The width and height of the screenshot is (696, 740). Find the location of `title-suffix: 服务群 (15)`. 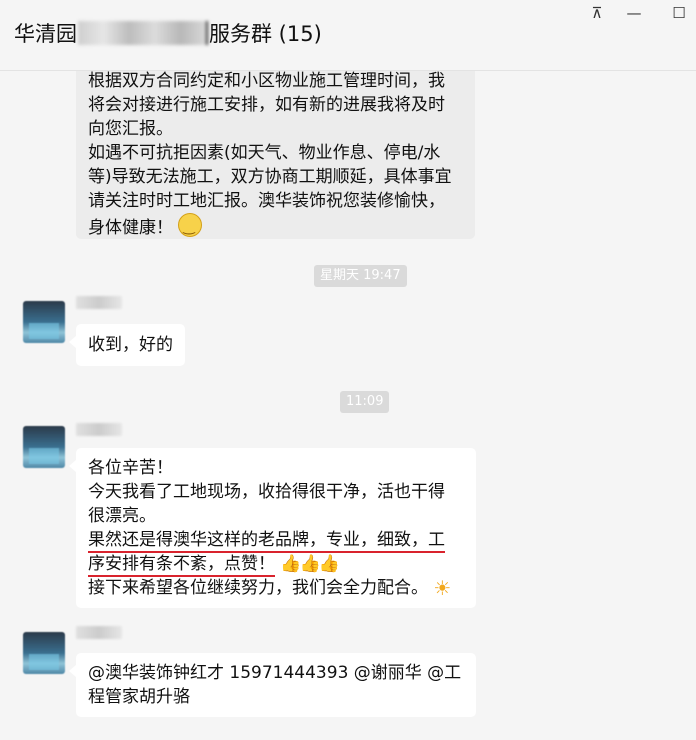

title-suffix: 服务群 (15) is located at coordinates (265, 34).